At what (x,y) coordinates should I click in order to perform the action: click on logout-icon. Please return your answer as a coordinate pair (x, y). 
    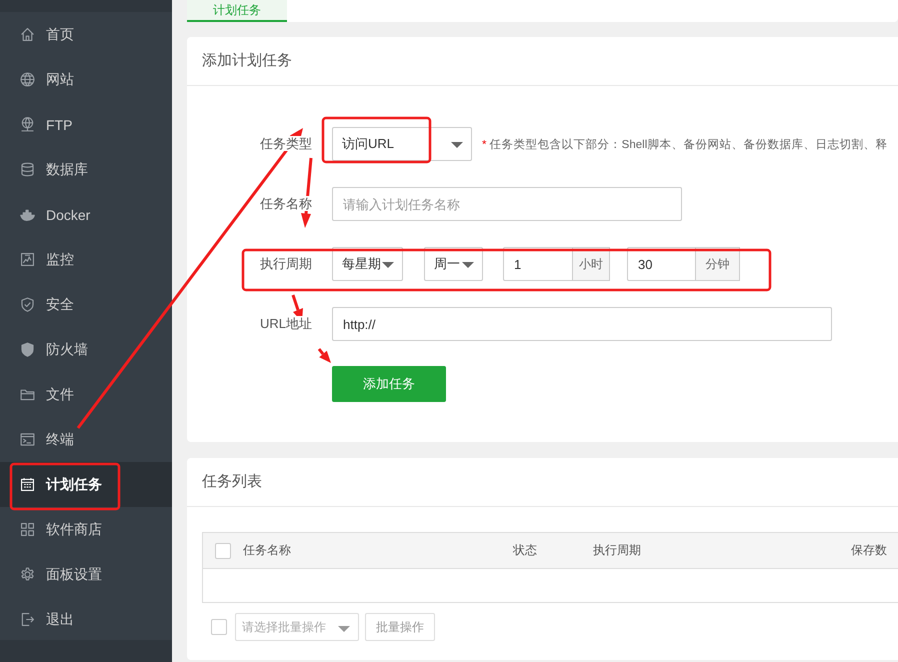
    Looking at the image, I should click on (27, 619).